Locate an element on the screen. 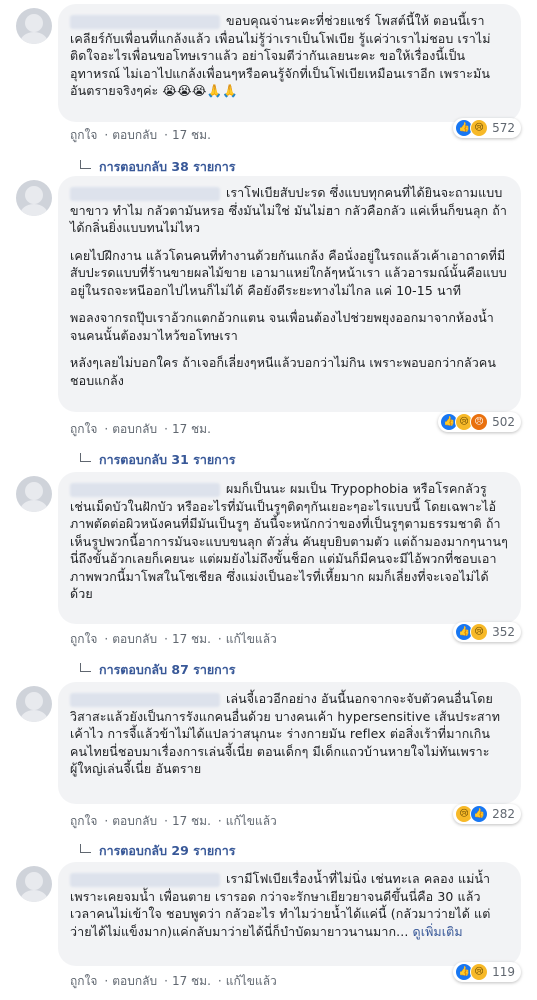  reaction-summary: 😢 👍 282 is located at coordinates (487, 814).